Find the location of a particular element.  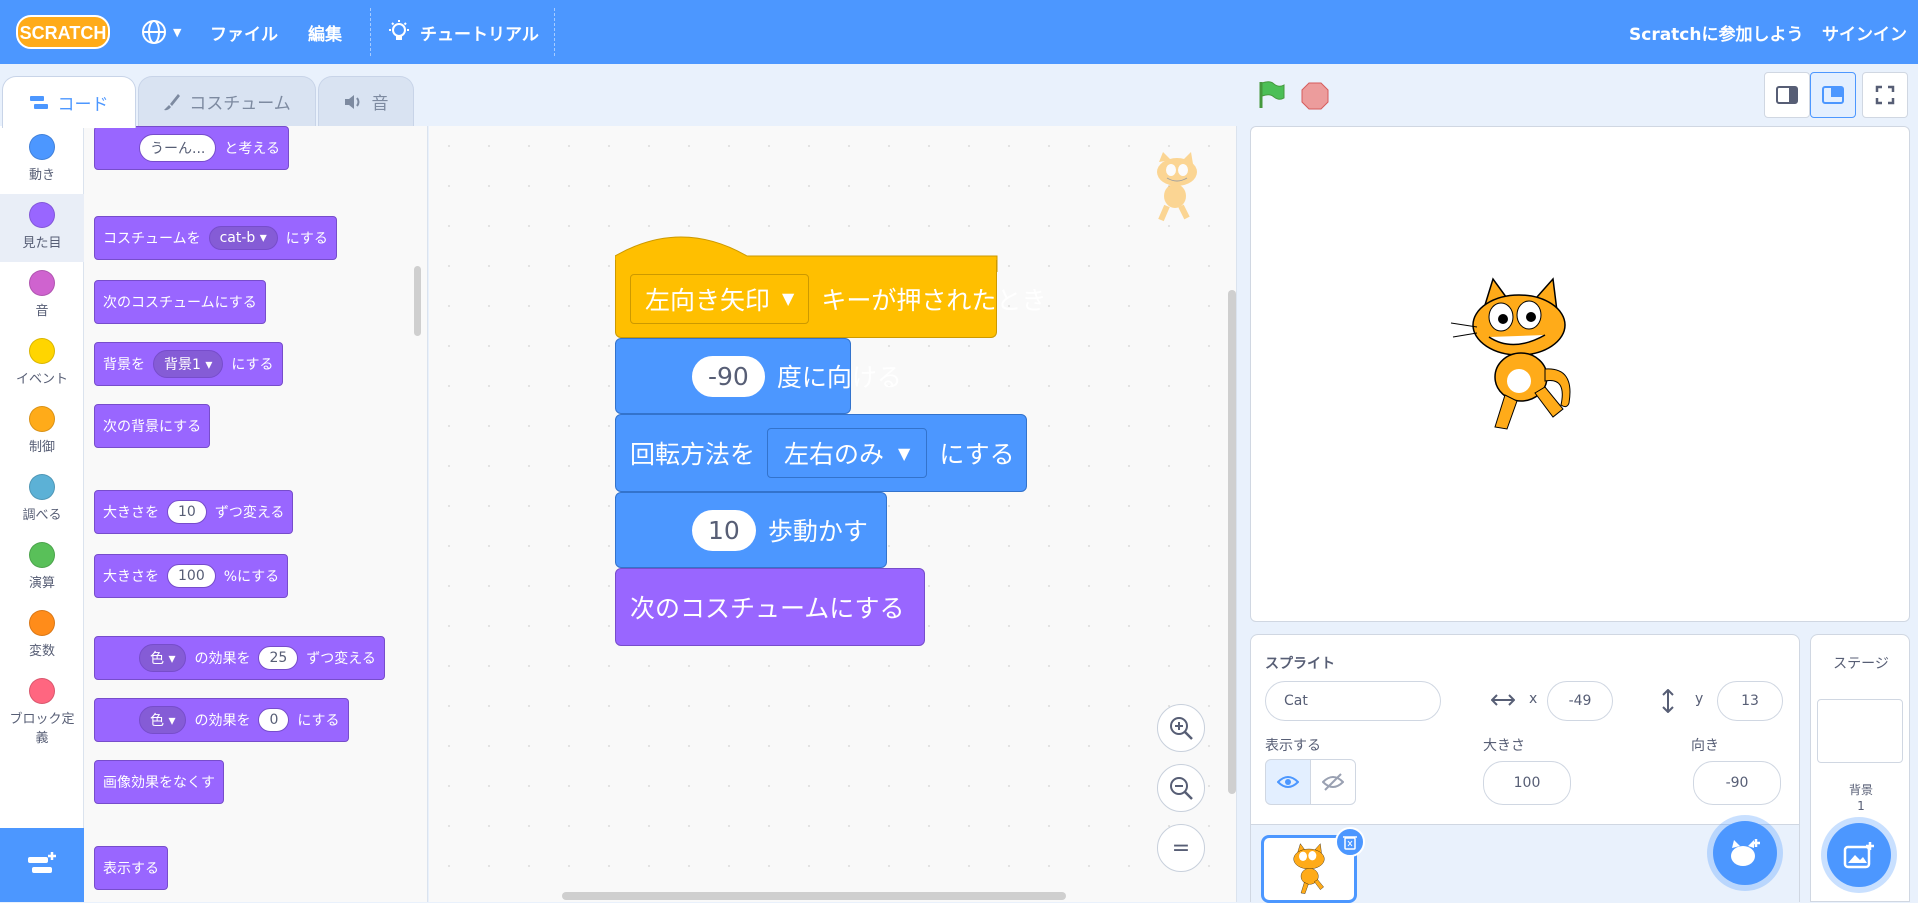

direction-field: -90 is located at coordinates (1737, 783).